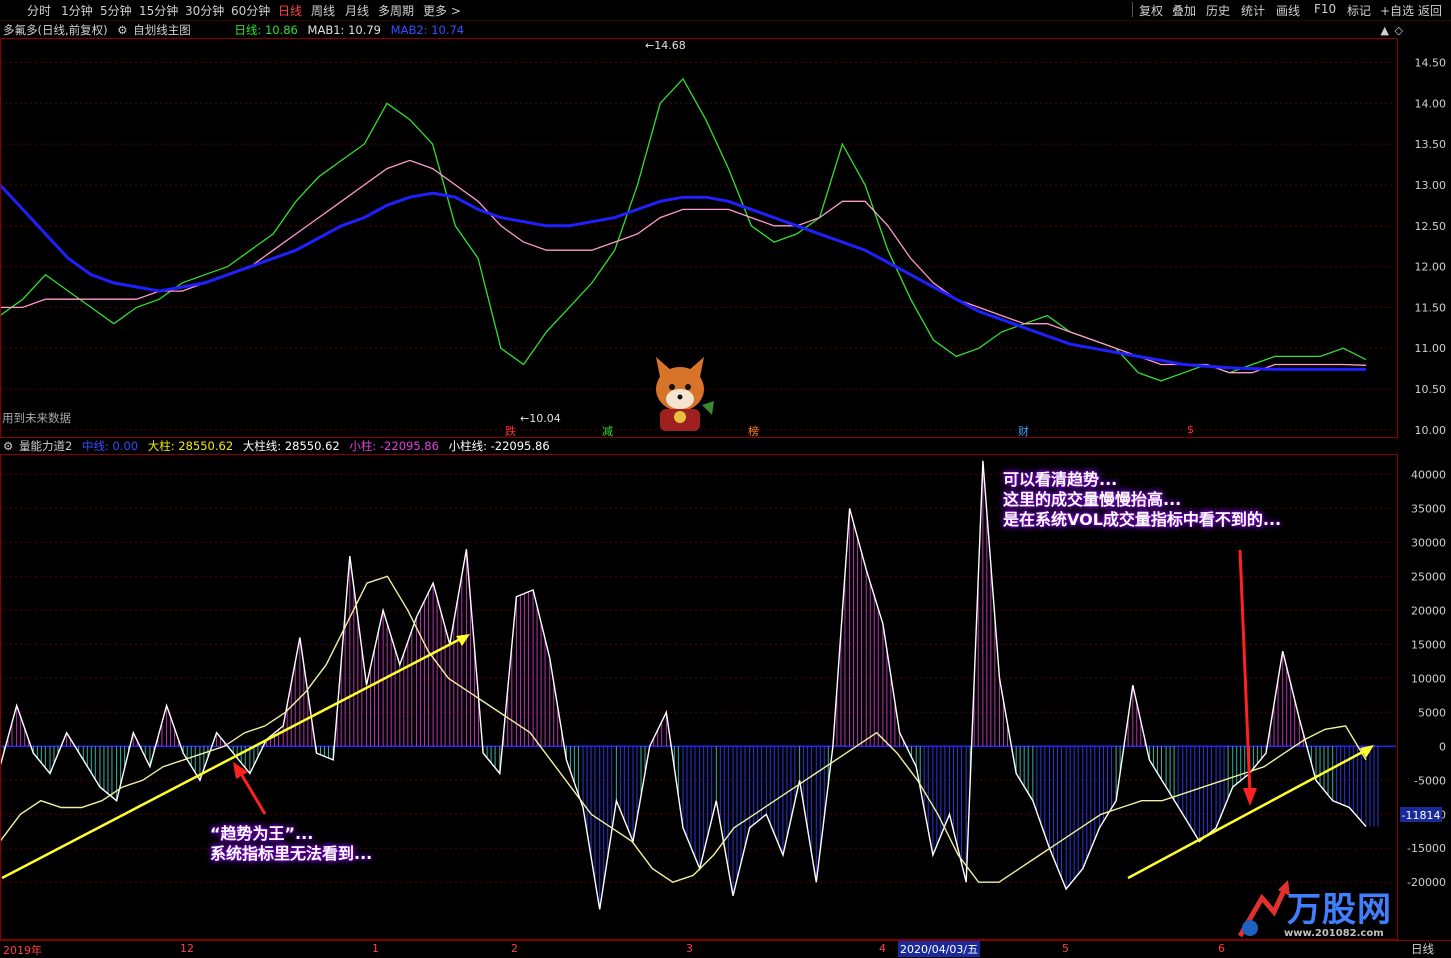  What do you see at coordinates (467, 446) in the screenshot?
I see `xiaozhuxian-label: 小柱线:` at bounding box center [467, 446].